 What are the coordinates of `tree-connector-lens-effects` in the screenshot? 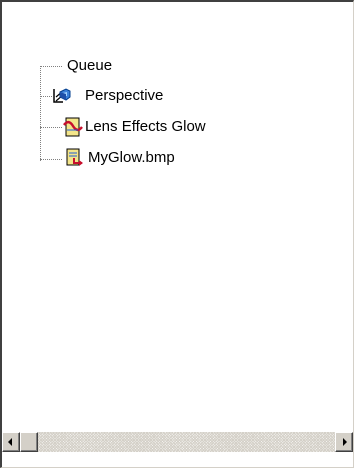 It's located at (51, 128).